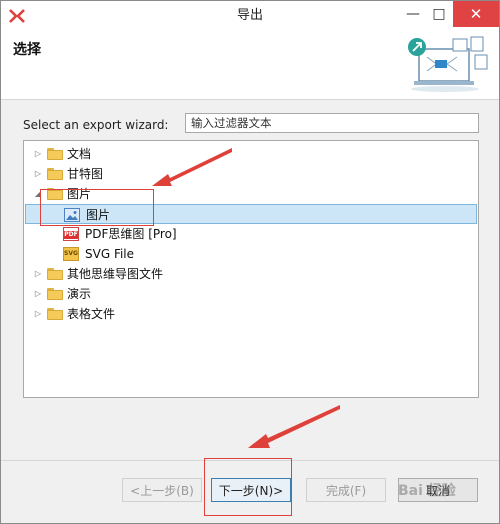 This screenshot has width=500, height=524. I want to click on baidu-watermark: Bai 经验, so click(427, 491).